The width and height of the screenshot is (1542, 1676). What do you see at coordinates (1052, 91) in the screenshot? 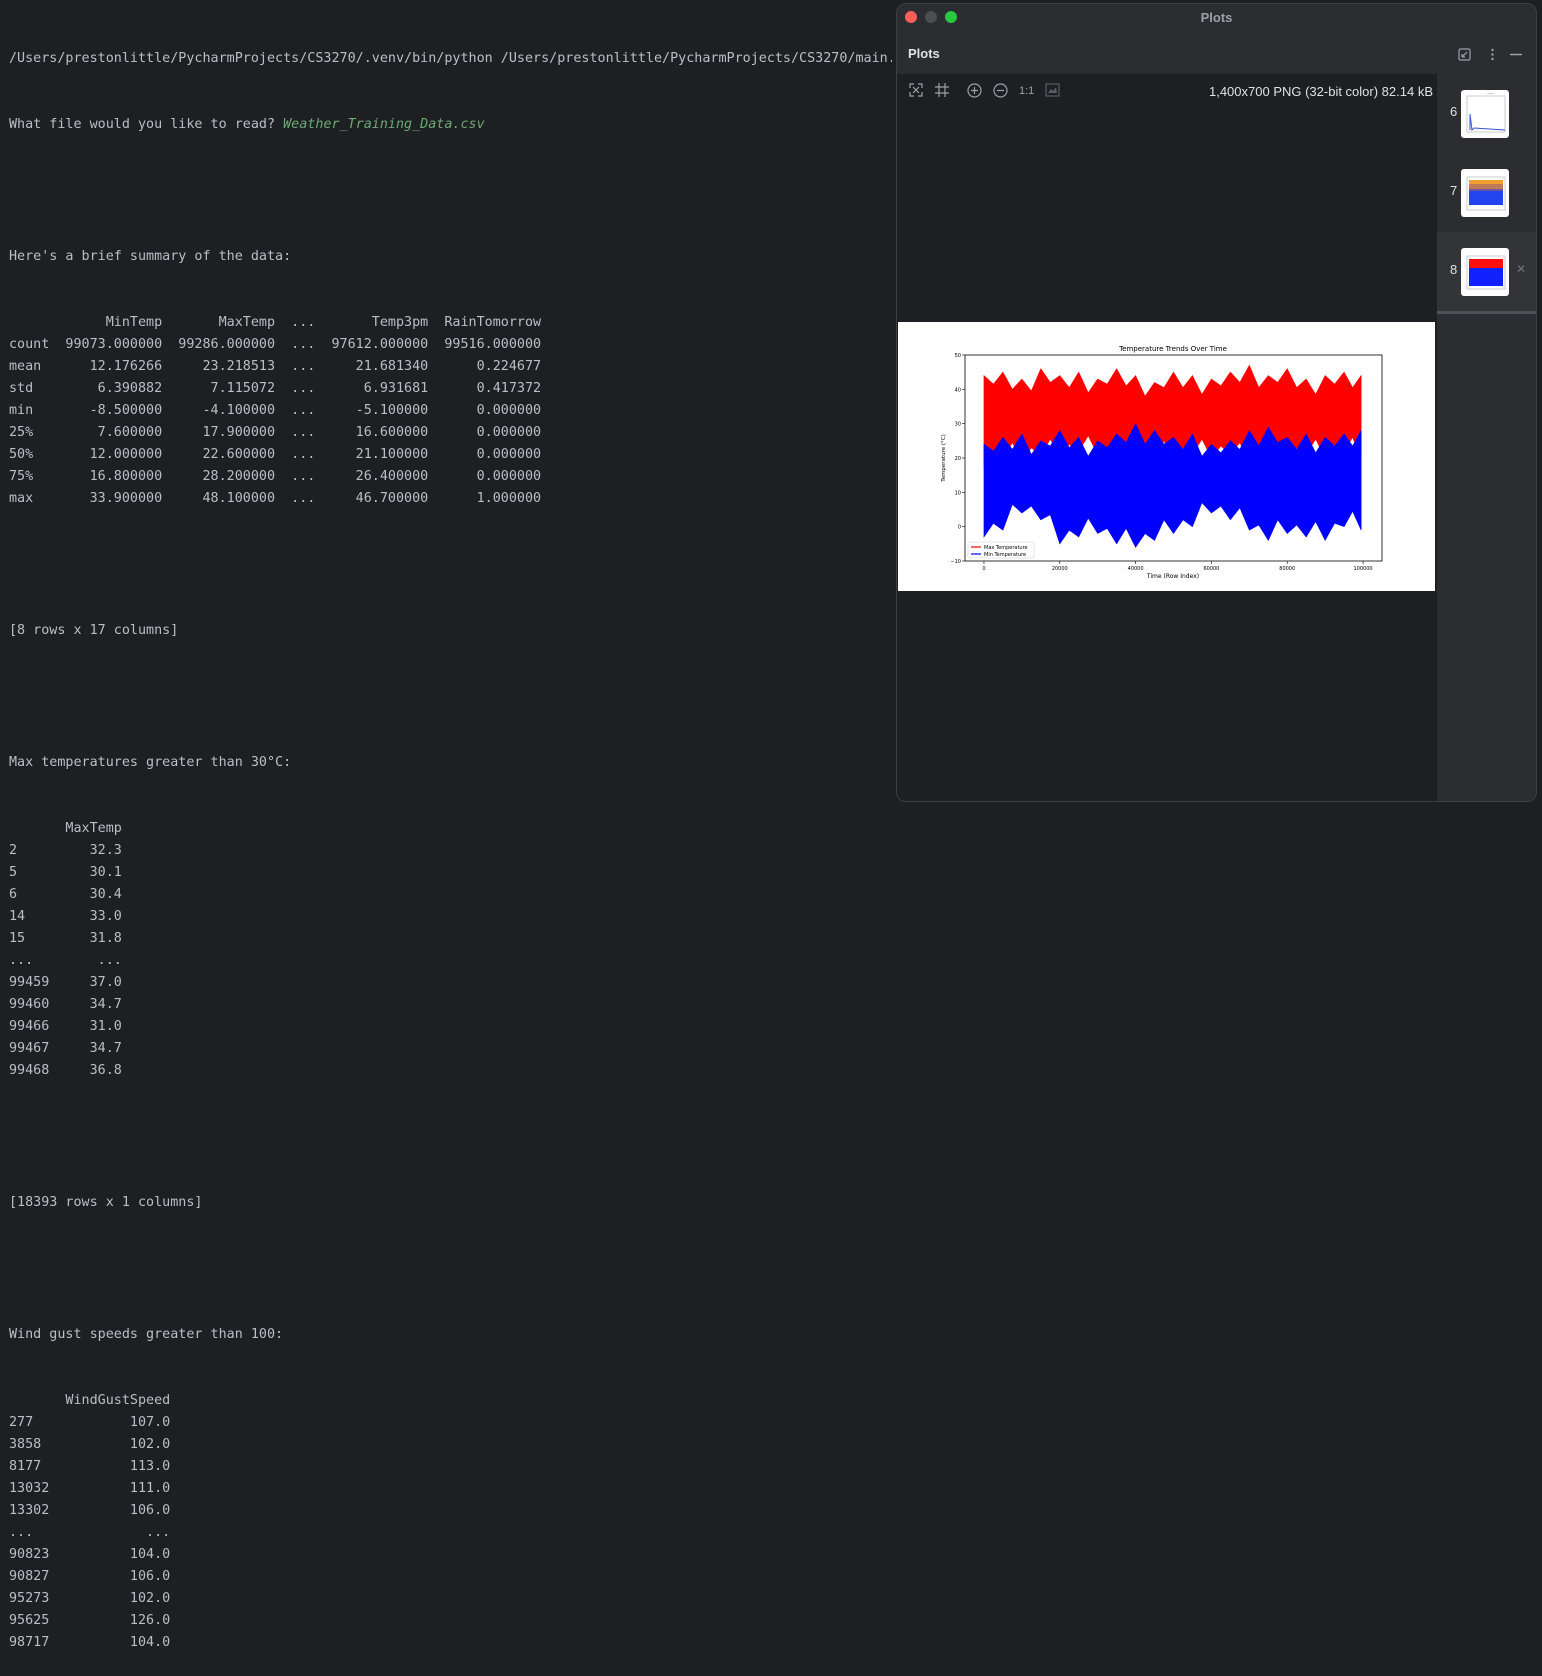
I see `background-toggle-icon` at bounding box center [1052, 91].